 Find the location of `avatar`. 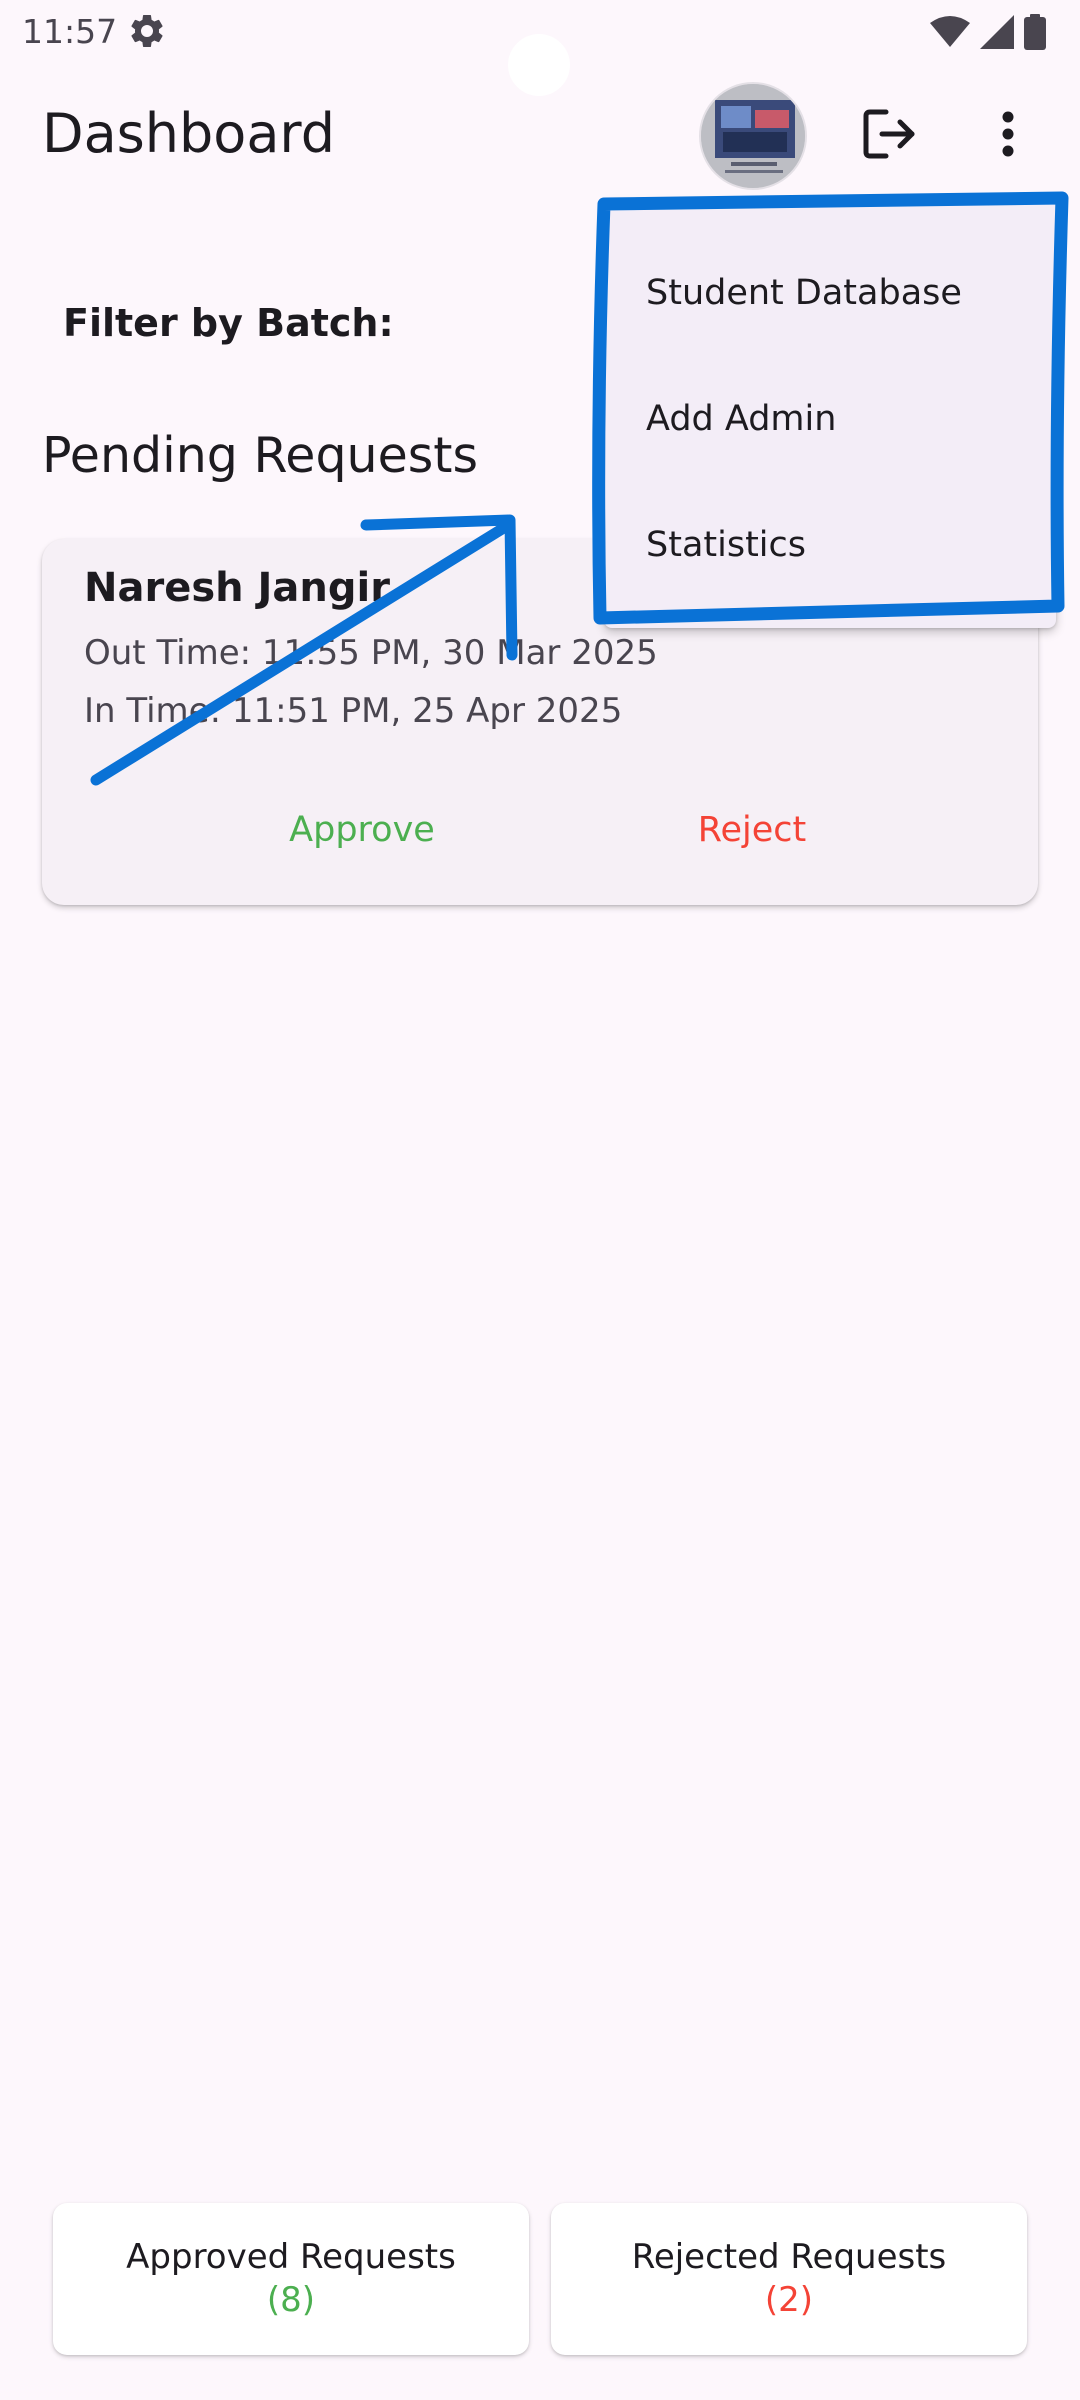

avatar is located at coordinates (753, 136).